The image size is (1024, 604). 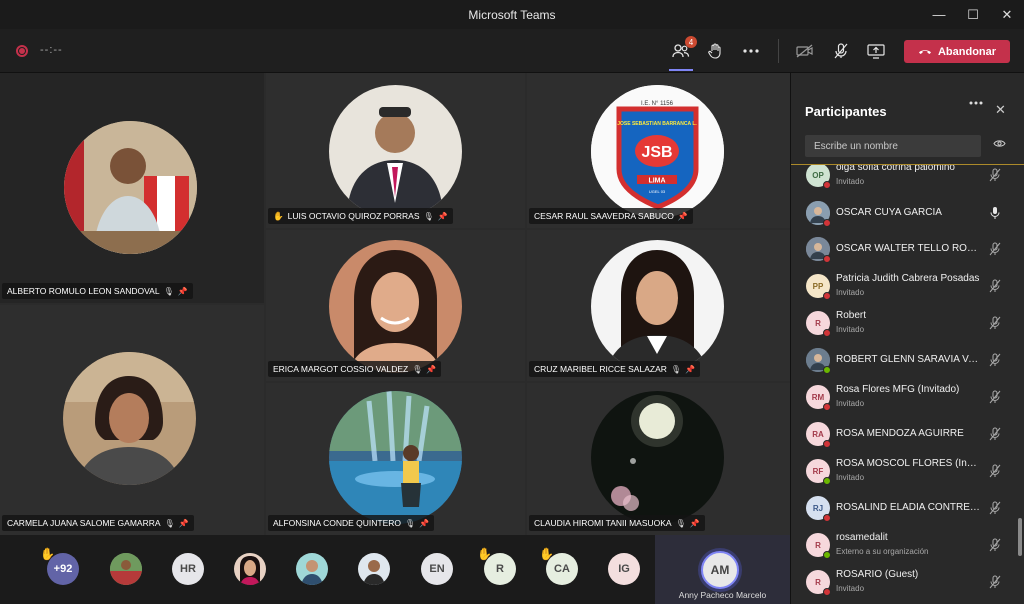 I want to click on participant-nameplate: CARMELA JUANA SALOME GAMARRA 🎙 📌, so click(x=98, y=523).